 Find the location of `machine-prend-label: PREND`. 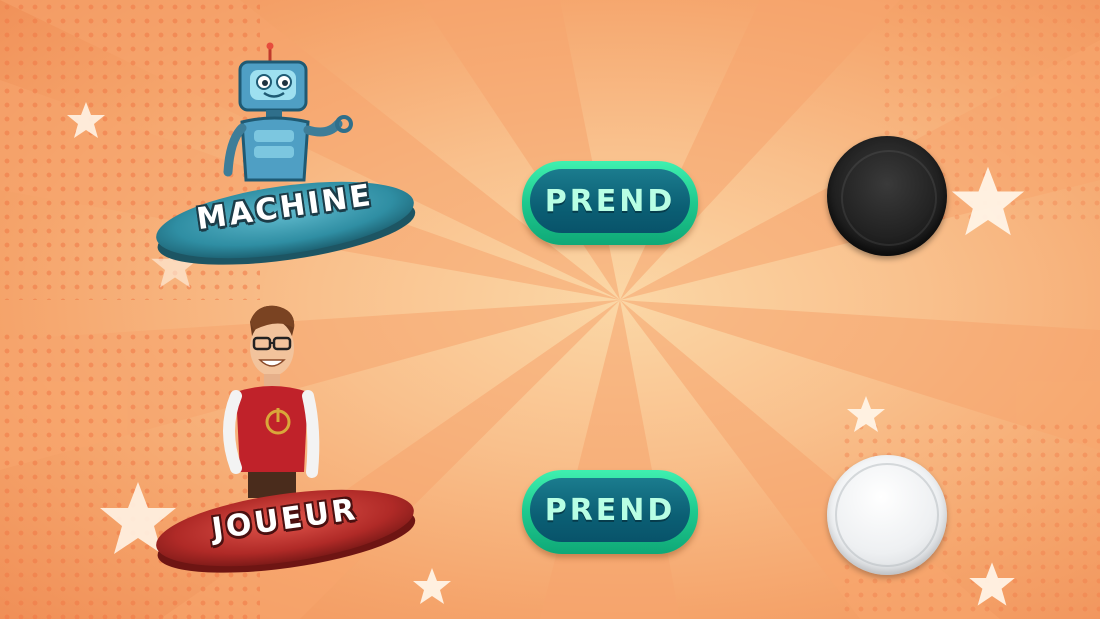

machine-prend-label: PREND is located at coordinates (610, 201).